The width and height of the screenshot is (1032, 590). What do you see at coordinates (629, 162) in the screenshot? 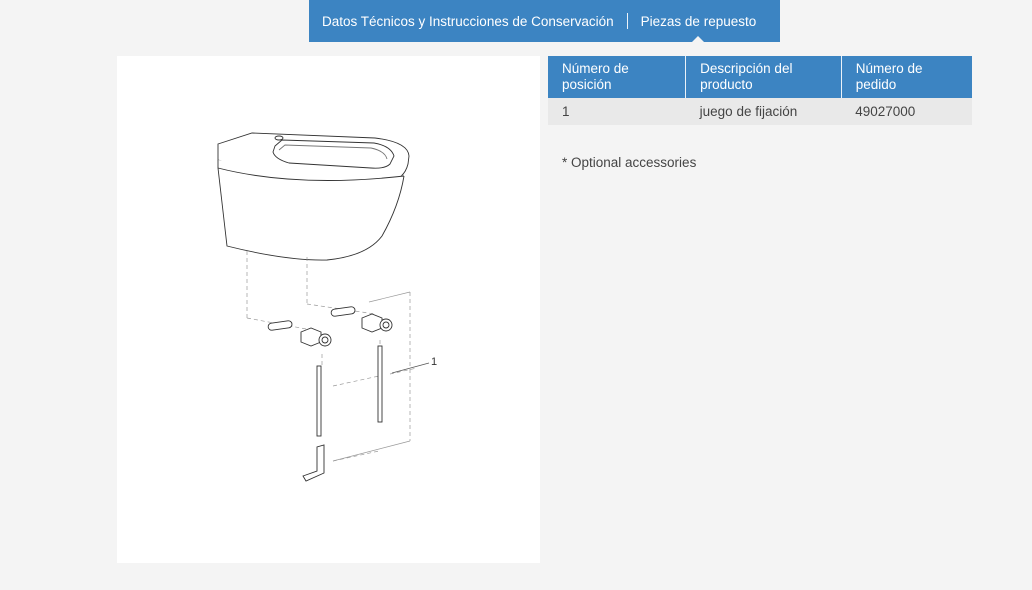
I see `optional-accessories-note: * Optional accessories` at bounding box center [629, 162].